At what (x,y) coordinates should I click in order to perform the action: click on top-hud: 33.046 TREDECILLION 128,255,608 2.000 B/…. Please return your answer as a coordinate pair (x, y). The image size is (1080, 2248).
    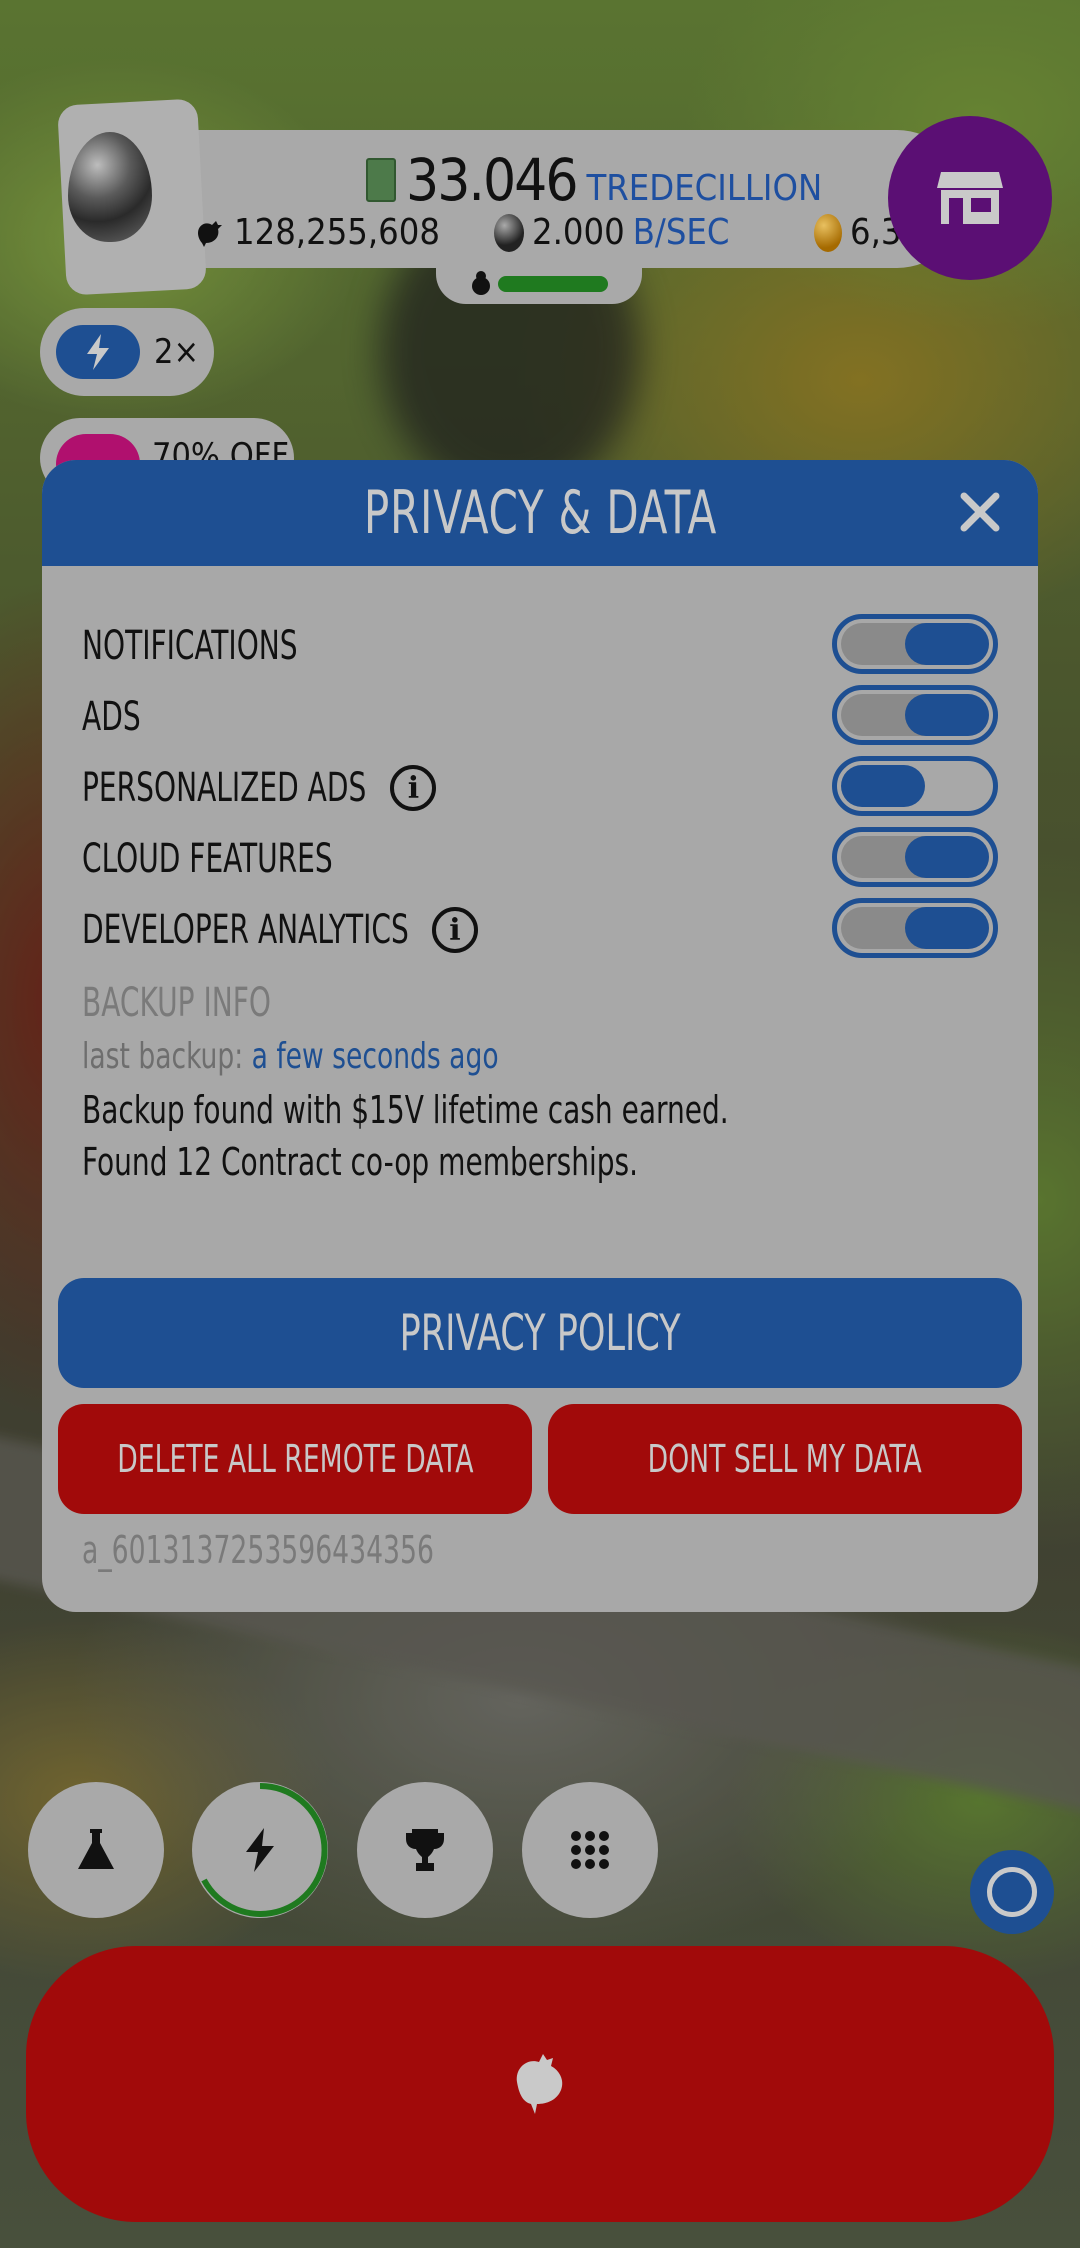
    Looking at the image, I should click on (511, 197).